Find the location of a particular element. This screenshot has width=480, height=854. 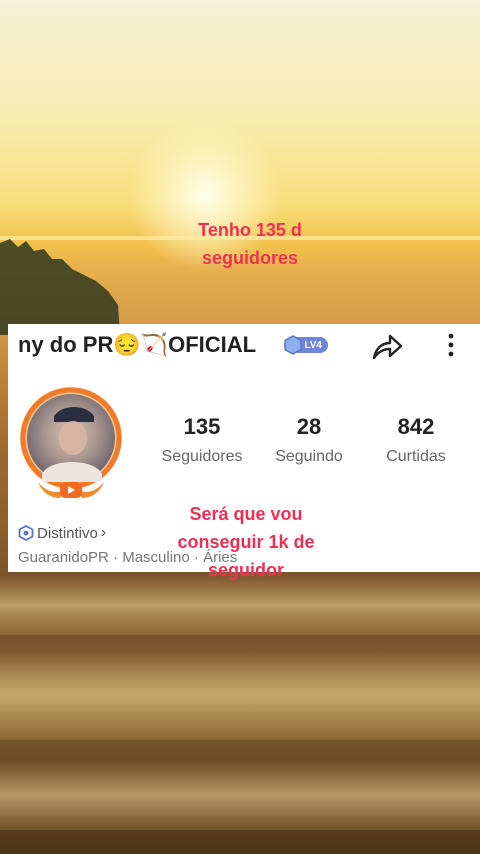

stat-likes-value: 842 is located at coordinates (416, 426).